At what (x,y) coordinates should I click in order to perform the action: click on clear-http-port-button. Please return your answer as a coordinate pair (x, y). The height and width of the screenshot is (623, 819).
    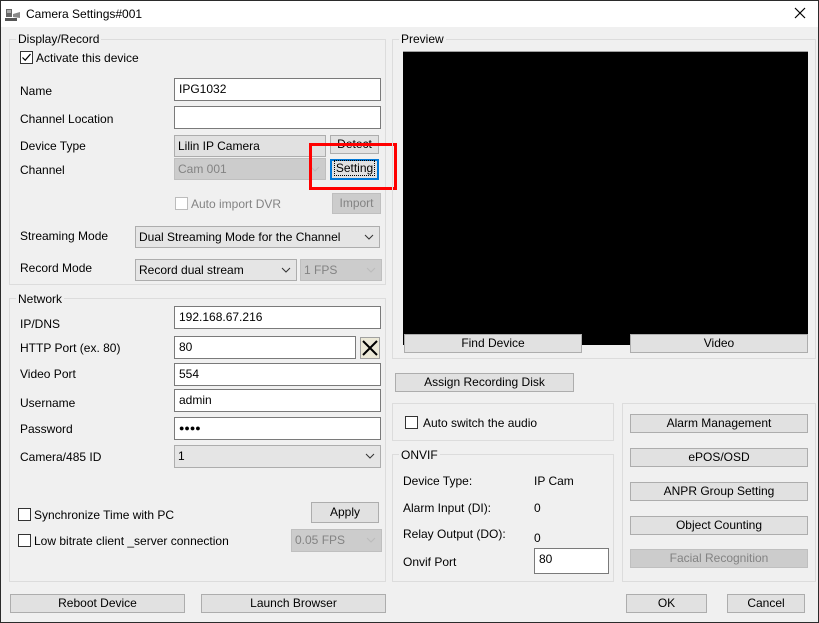
    Looking at the image, I should click on (370, 348).